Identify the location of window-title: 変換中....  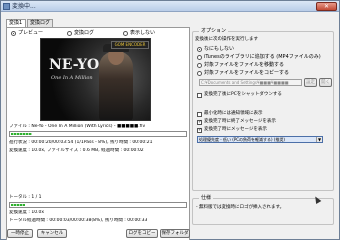
(24, 6).